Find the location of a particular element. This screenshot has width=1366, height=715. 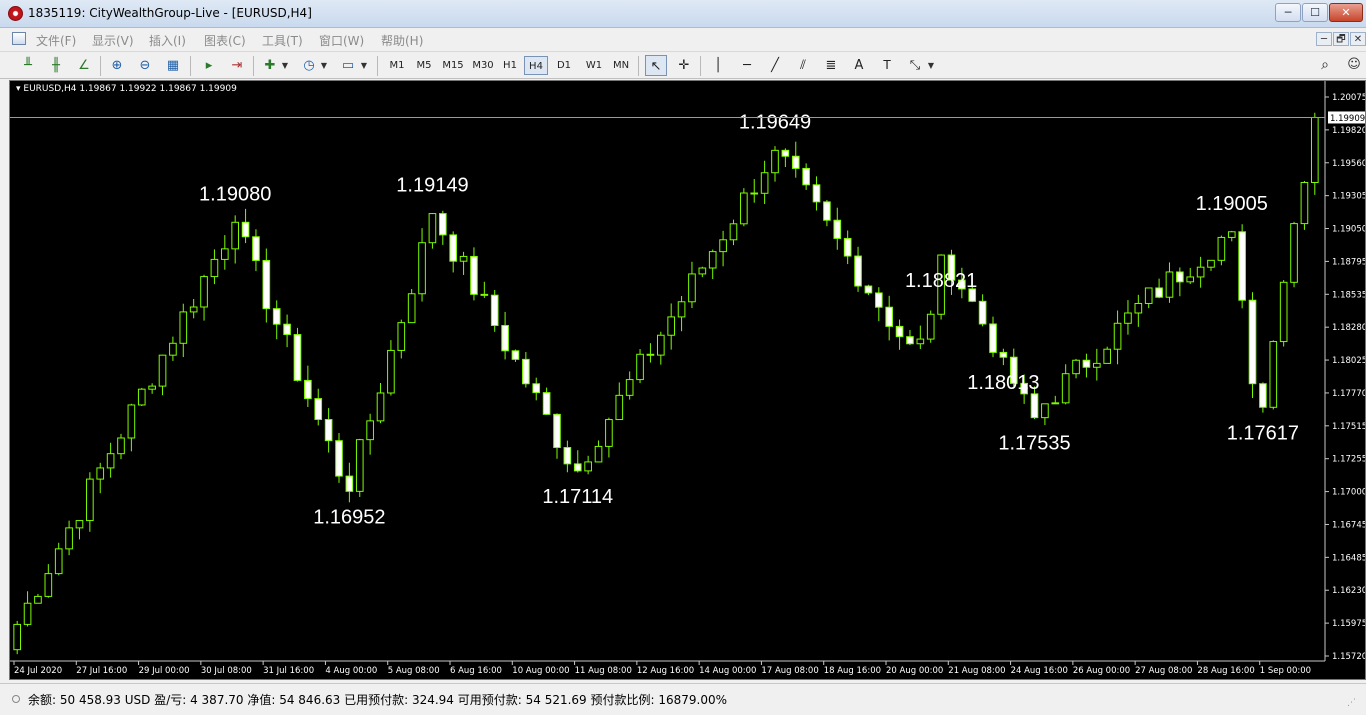

maximize-button: ☐ is located at coordinates (1315, 12).